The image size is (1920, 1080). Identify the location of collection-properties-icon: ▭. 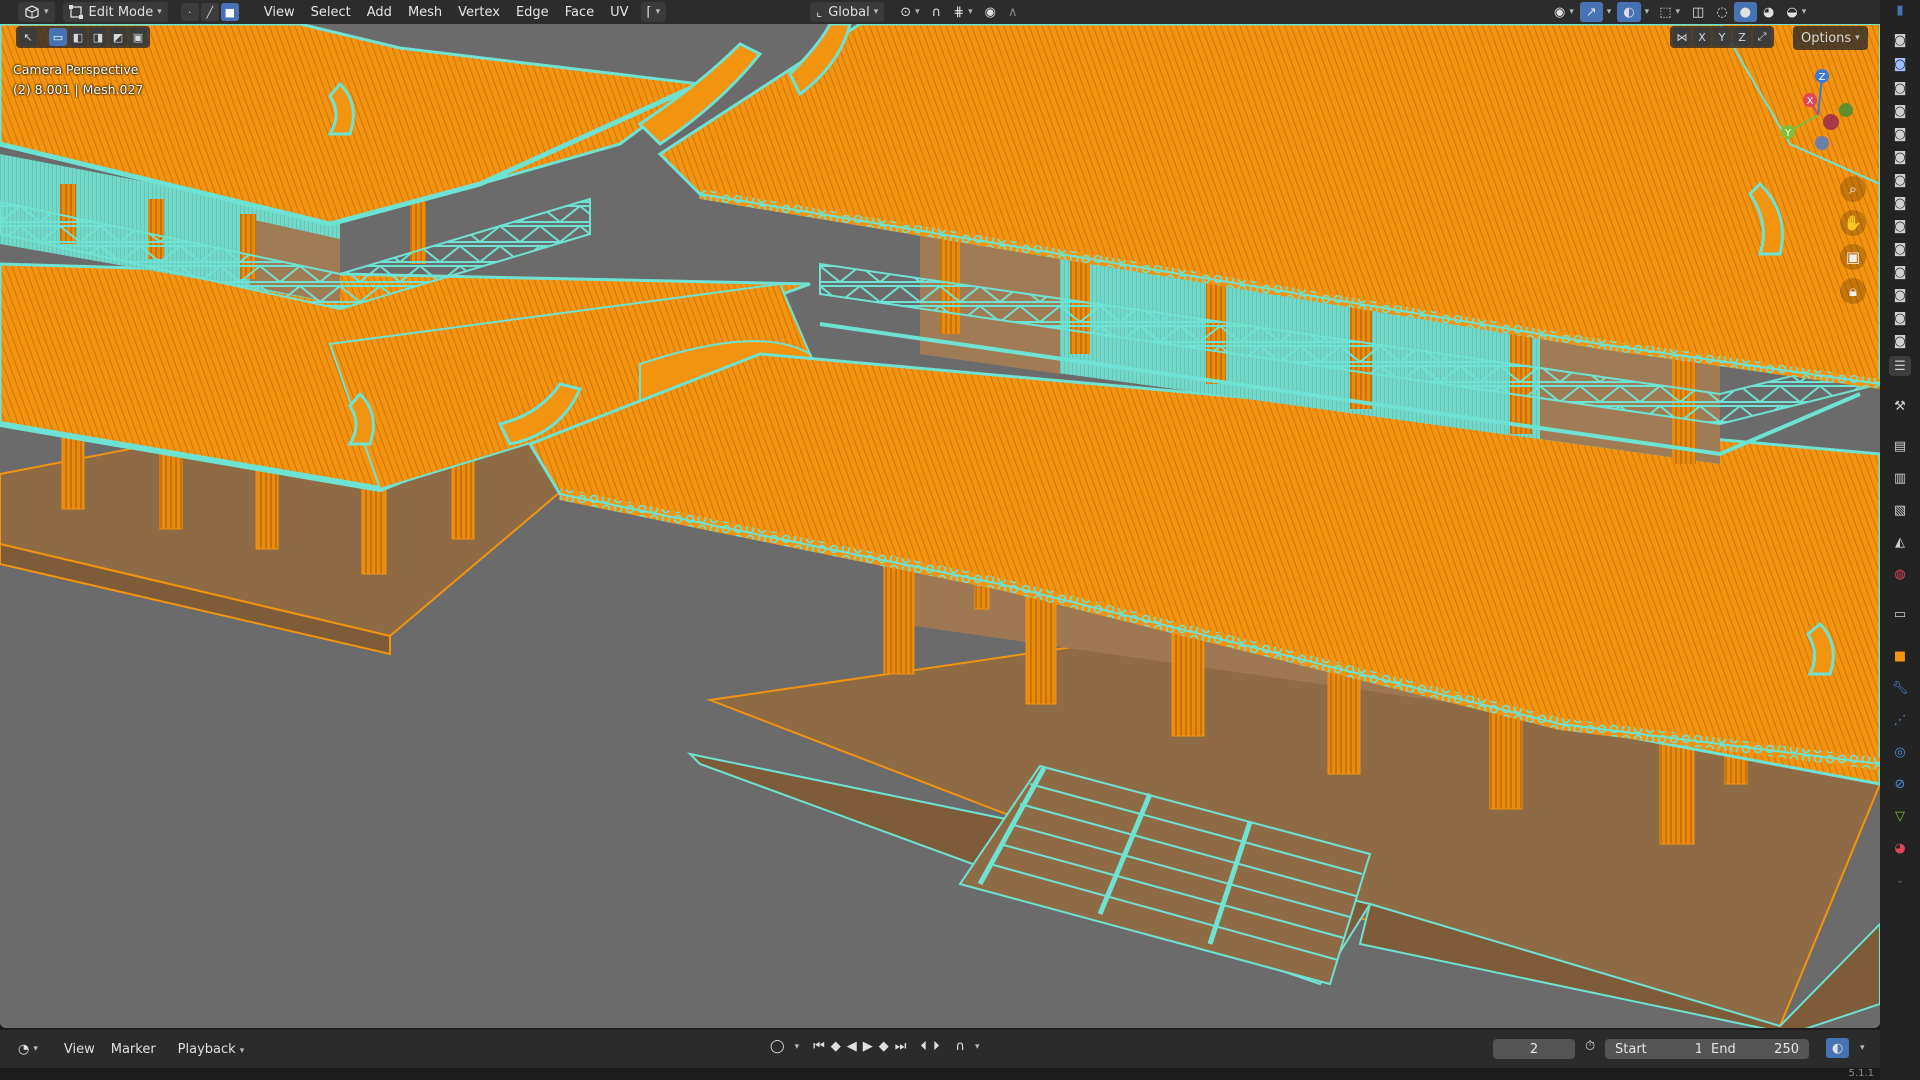
(1900, 614).